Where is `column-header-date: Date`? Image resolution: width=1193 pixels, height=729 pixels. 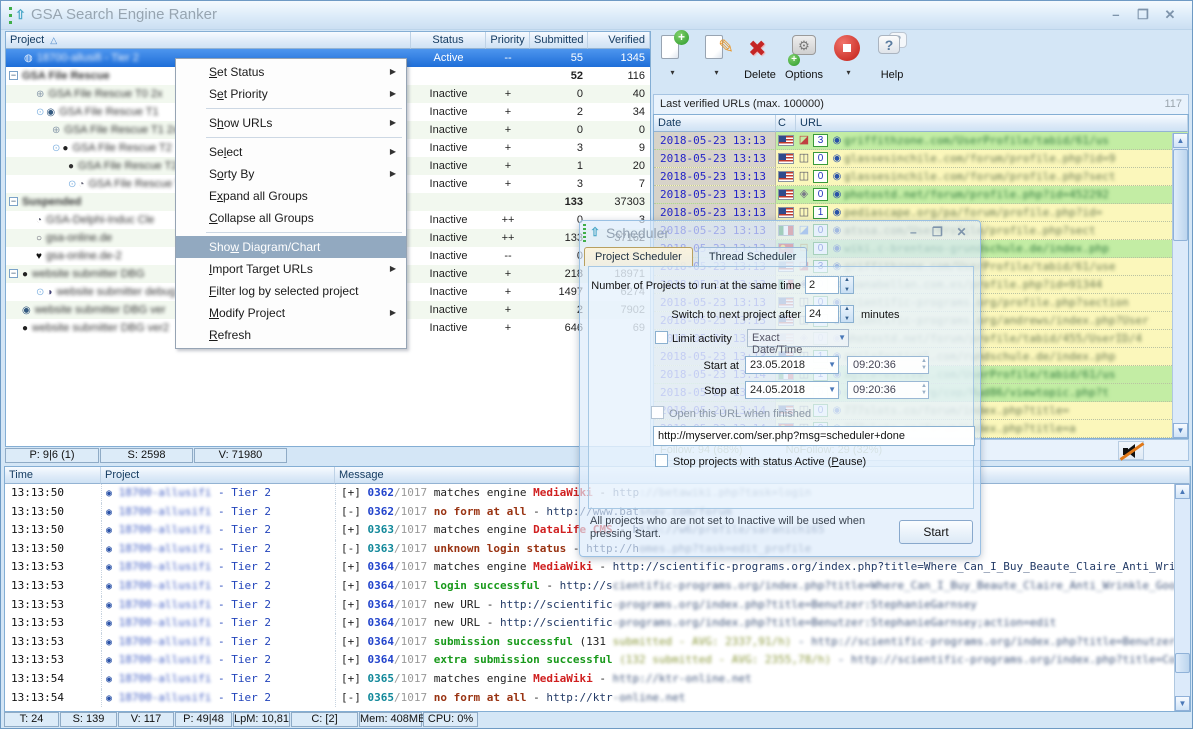
column-header-date: Date is located at coordinates (715, 123).